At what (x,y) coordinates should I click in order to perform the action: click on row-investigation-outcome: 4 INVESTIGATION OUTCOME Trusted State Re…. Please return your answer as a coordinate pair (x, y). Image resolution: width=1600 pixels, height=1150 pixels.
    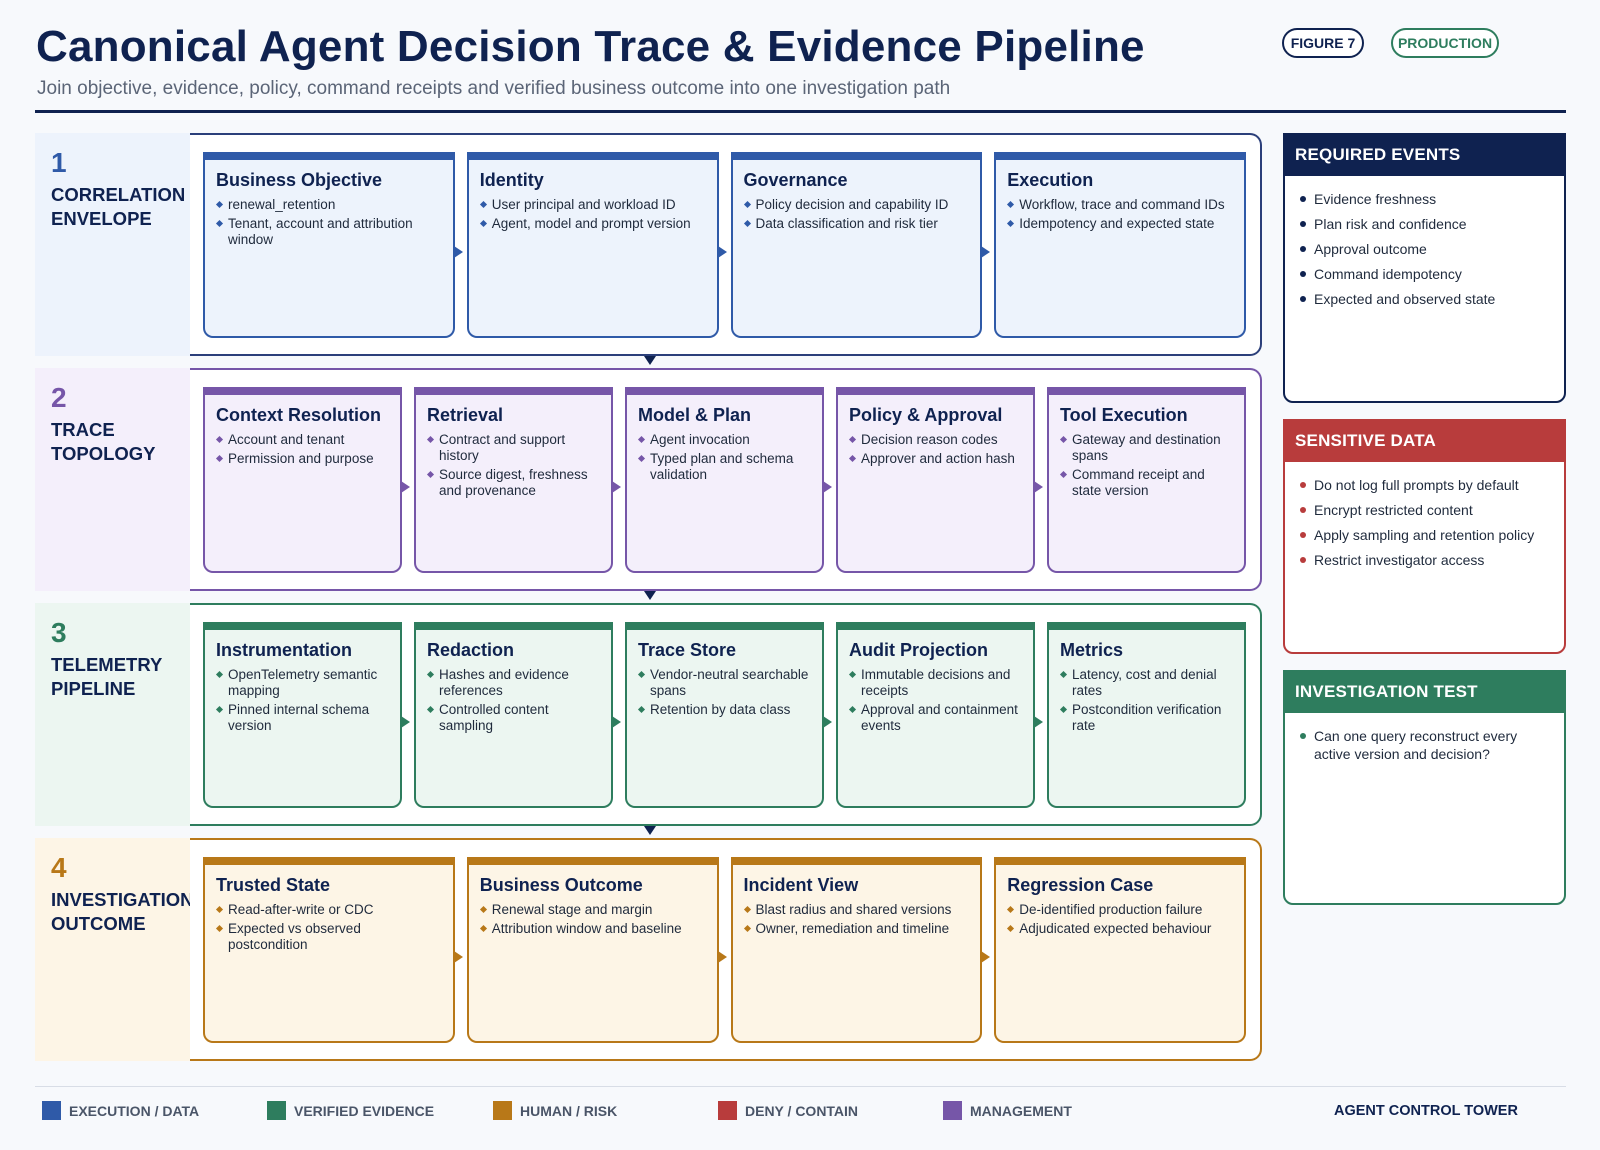
    Looking at the image, I should click on (648, 949).